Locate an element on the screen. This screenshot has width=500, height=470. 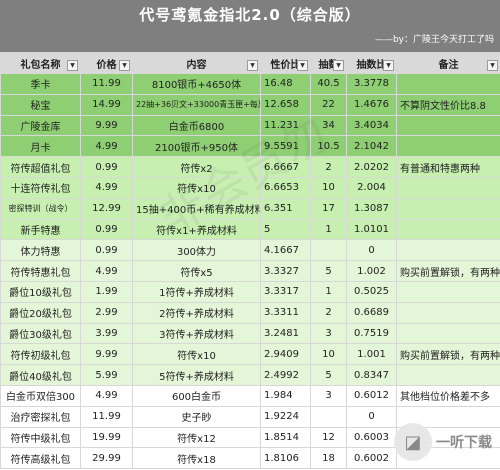
column-header-price: 价格 ▼ is located at coordinates (106, 63).